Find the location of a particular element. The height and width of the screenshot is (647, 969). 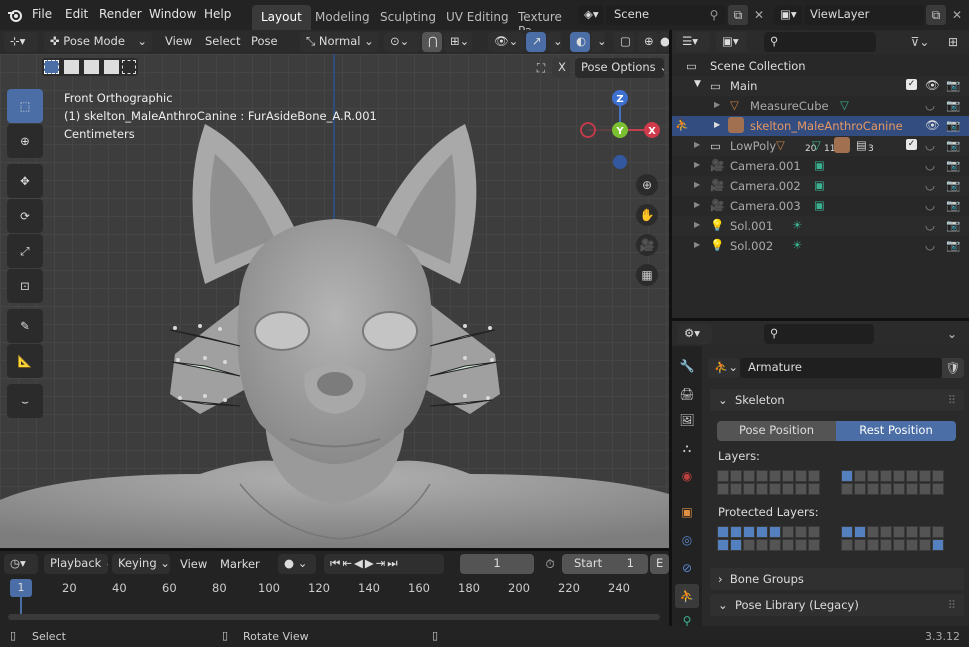

editor-type-icon: ⊹▾ is located at coordinates (21, 42).